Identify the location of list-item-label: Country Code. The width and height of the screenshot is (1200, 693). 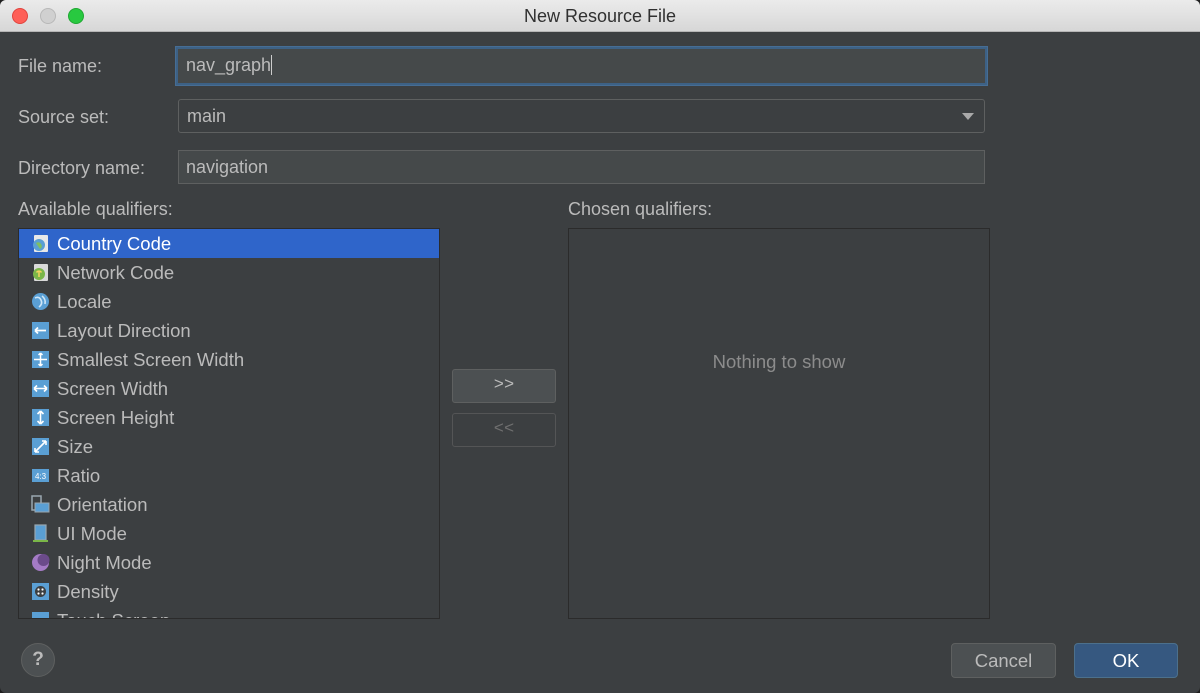
(114, 243).